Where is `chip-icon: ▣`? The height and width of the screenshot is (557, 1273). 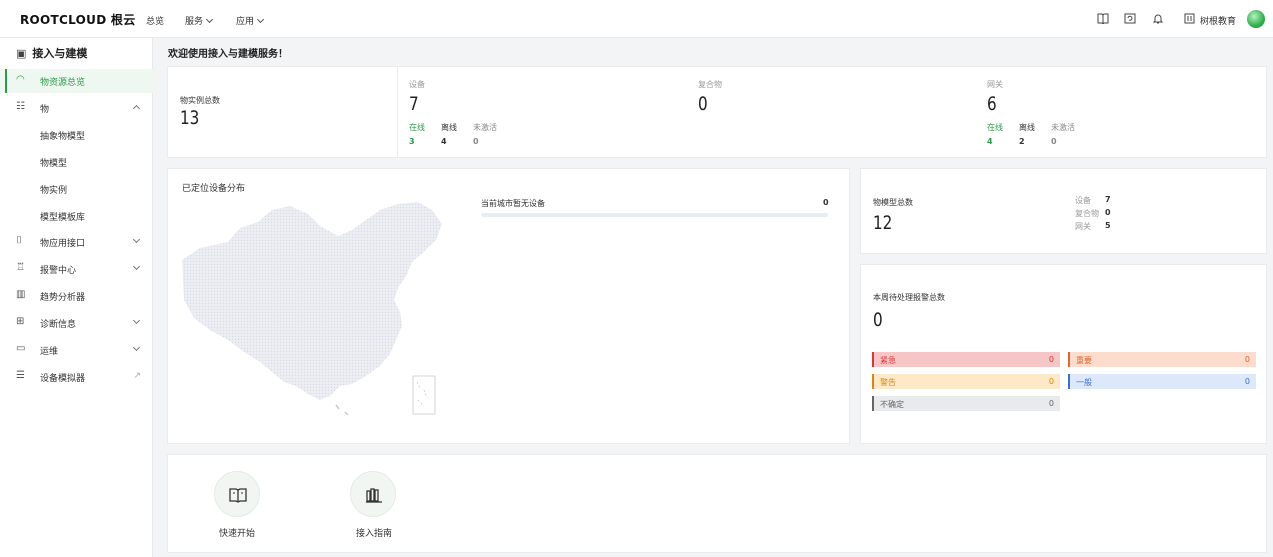 chip-icon: ▣ is located at coordinates (21, 53).